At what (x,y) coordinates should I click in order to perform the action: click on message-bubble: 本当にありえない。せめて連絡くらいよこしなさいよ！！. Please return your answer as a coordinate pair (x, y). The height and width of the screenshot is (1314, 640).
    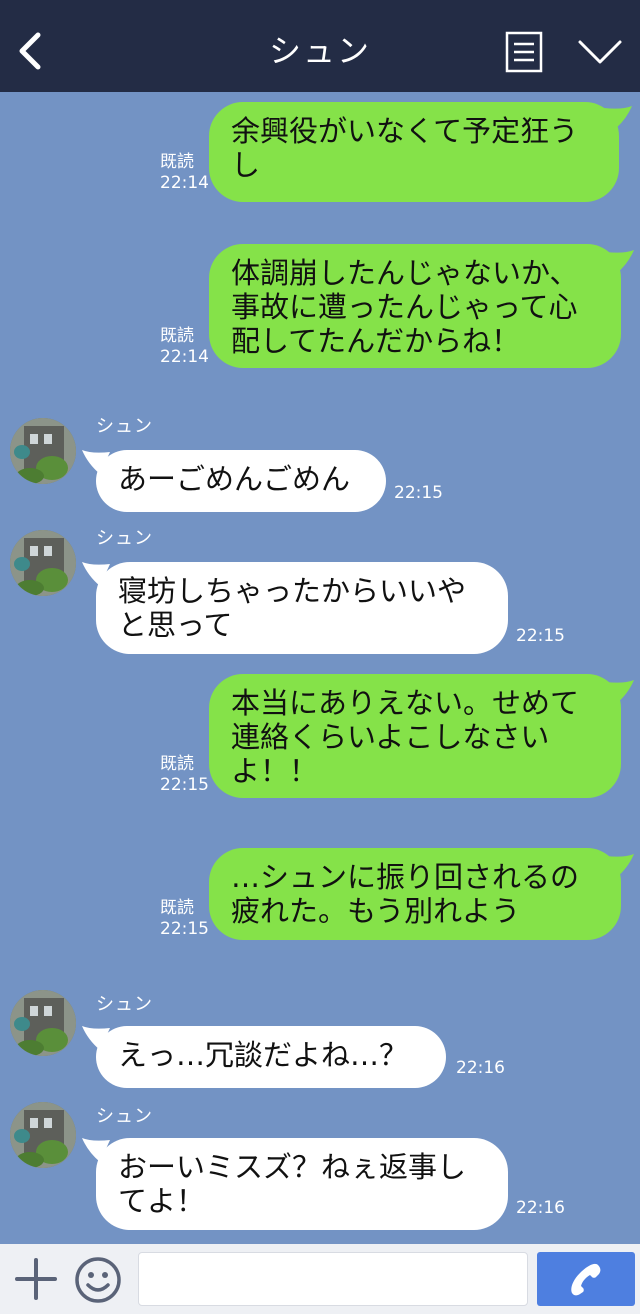
    Looking at the image, I should click on (415, 736).